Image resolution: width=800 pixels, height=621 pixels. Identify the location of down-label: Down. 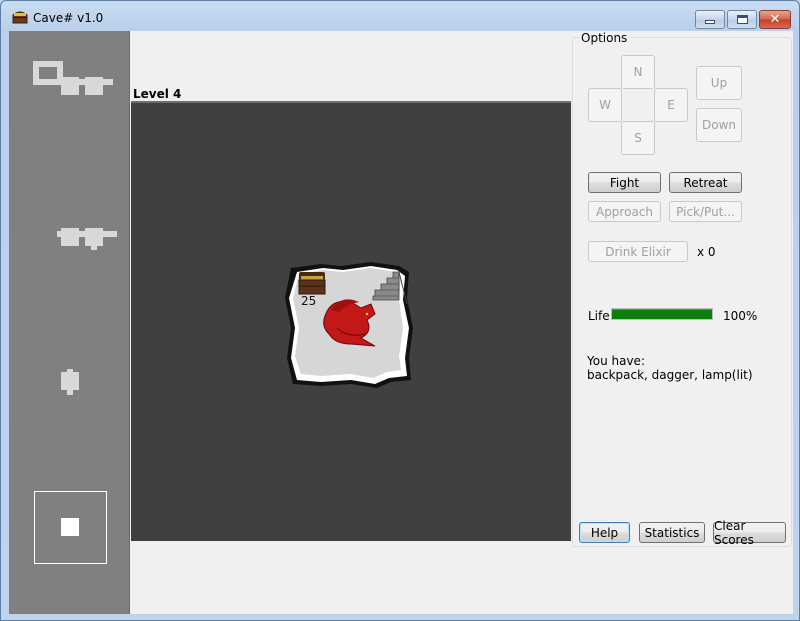
(718, 125).